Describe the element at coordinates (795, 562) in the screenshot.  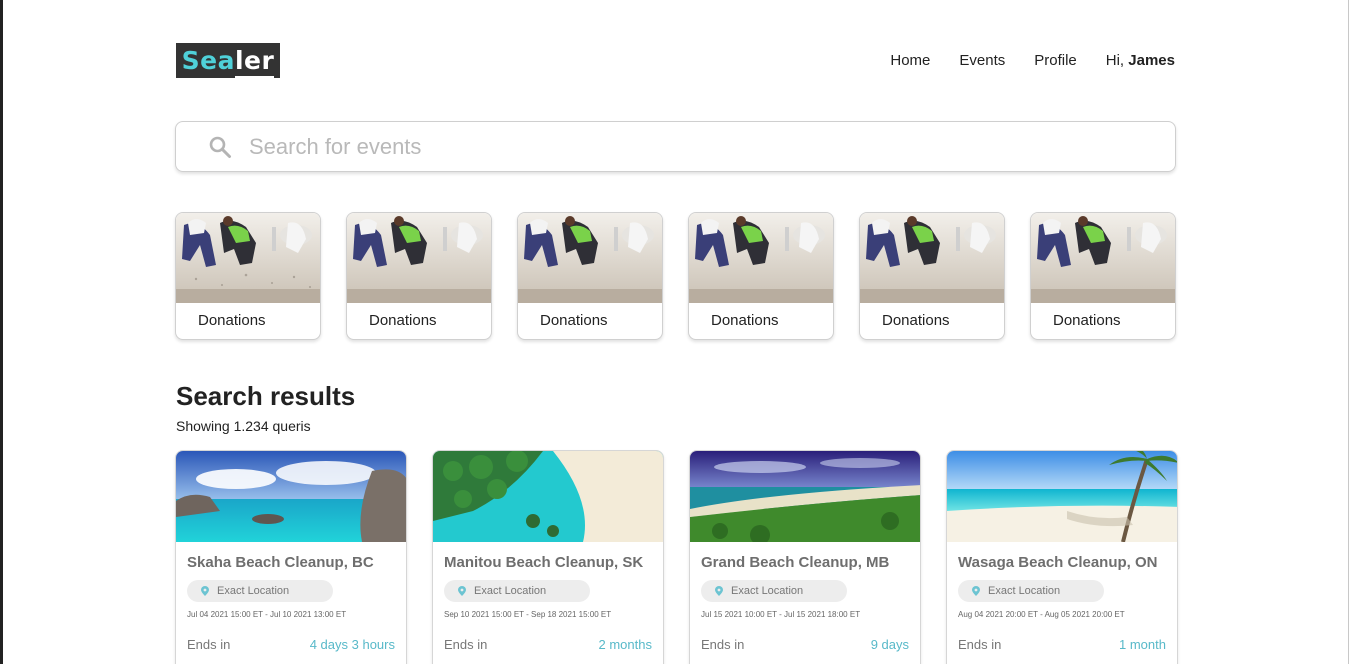
I see `event-title: Grand Beach Cleanup, MB` at that location.